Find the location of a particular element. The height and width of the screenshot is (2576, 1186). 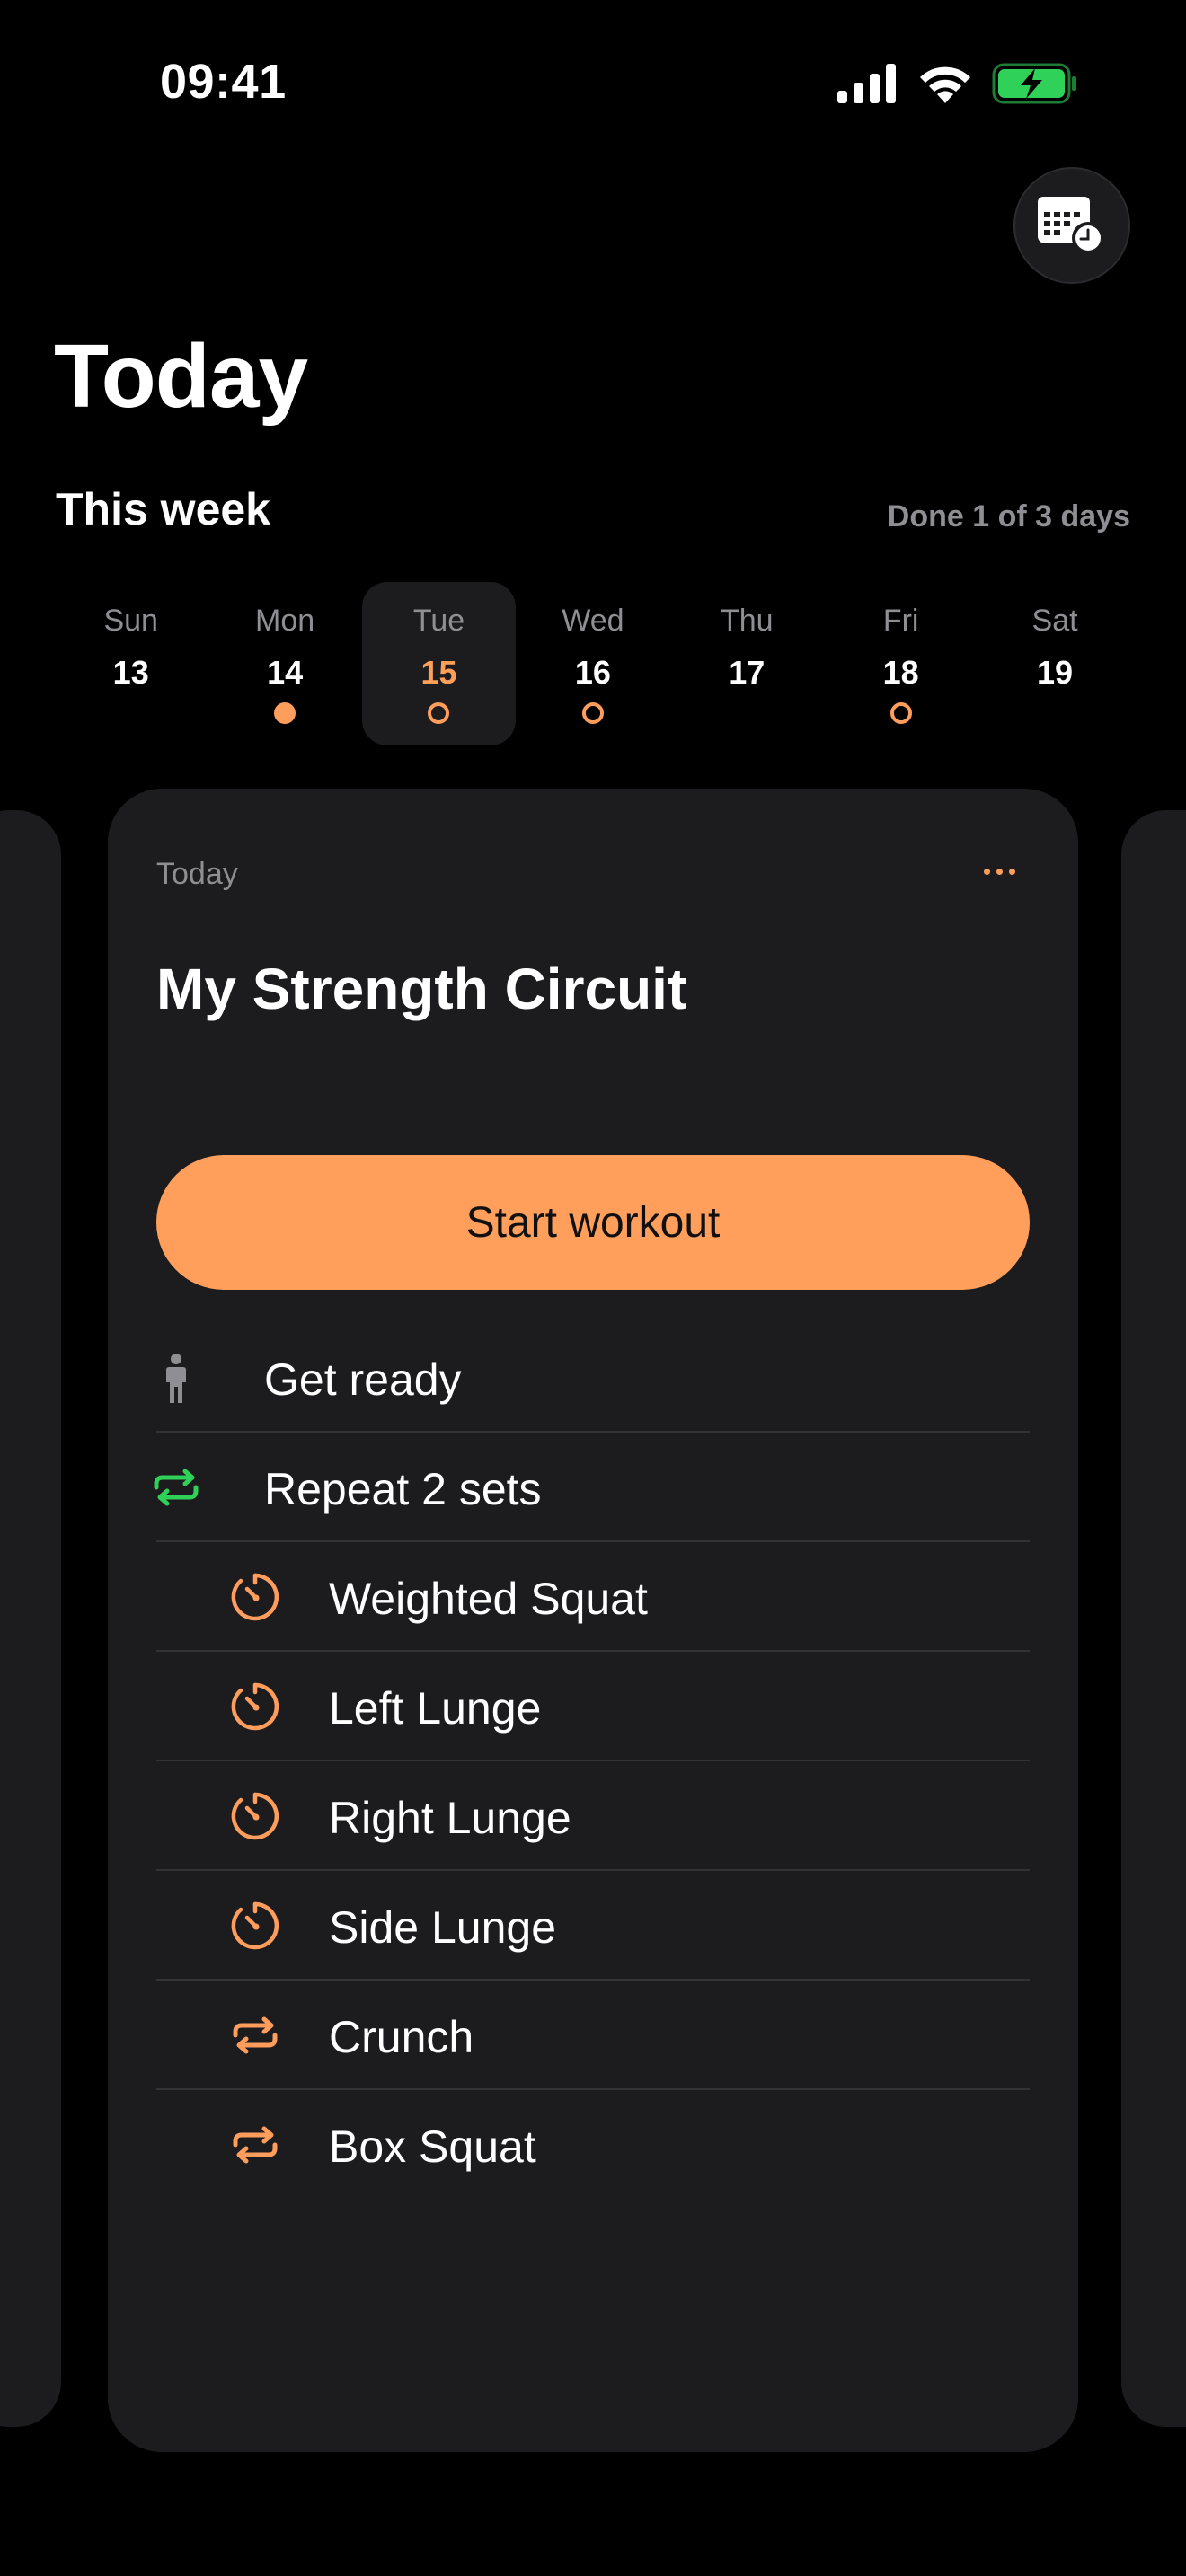

person-icon is located at coordinates (176, 1378).